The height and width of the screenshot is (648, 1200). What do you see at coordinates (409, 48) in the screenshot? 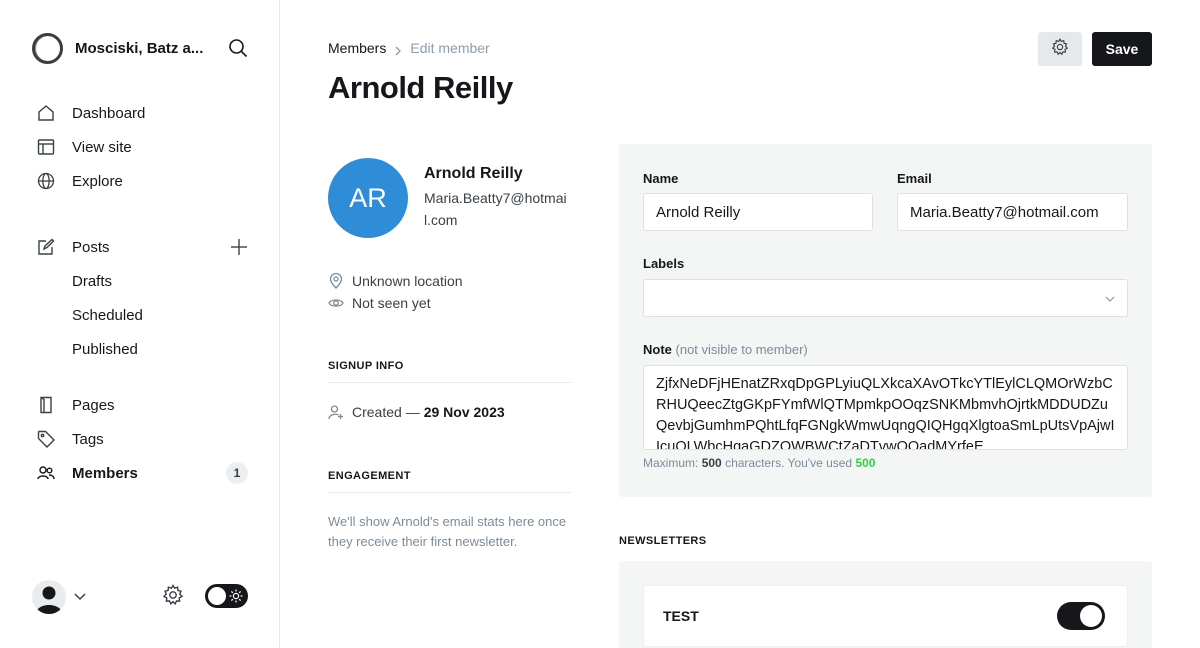
I see `breadcrumb: Members Edit member` at bounding box center [409, 48].